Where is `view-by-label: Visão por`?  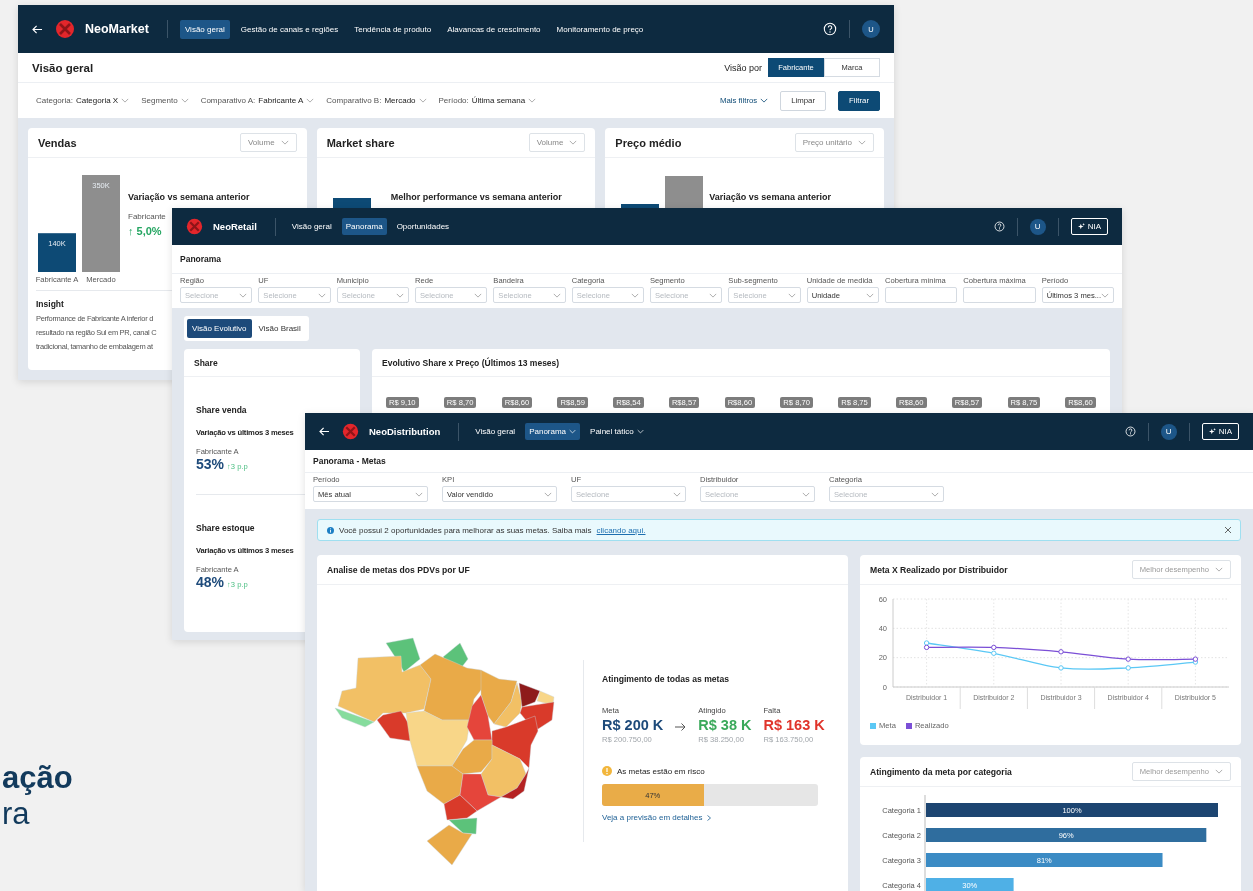
view-by-label: Visão por is located at coordinates (743, 67).